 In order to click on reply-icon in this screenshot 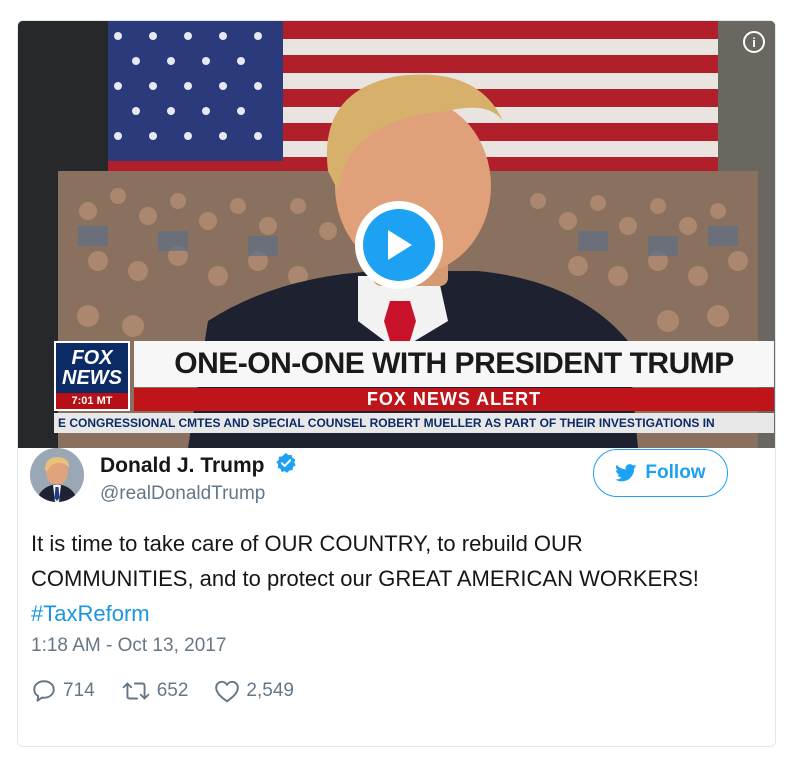, I will do `click(44, 691)`.